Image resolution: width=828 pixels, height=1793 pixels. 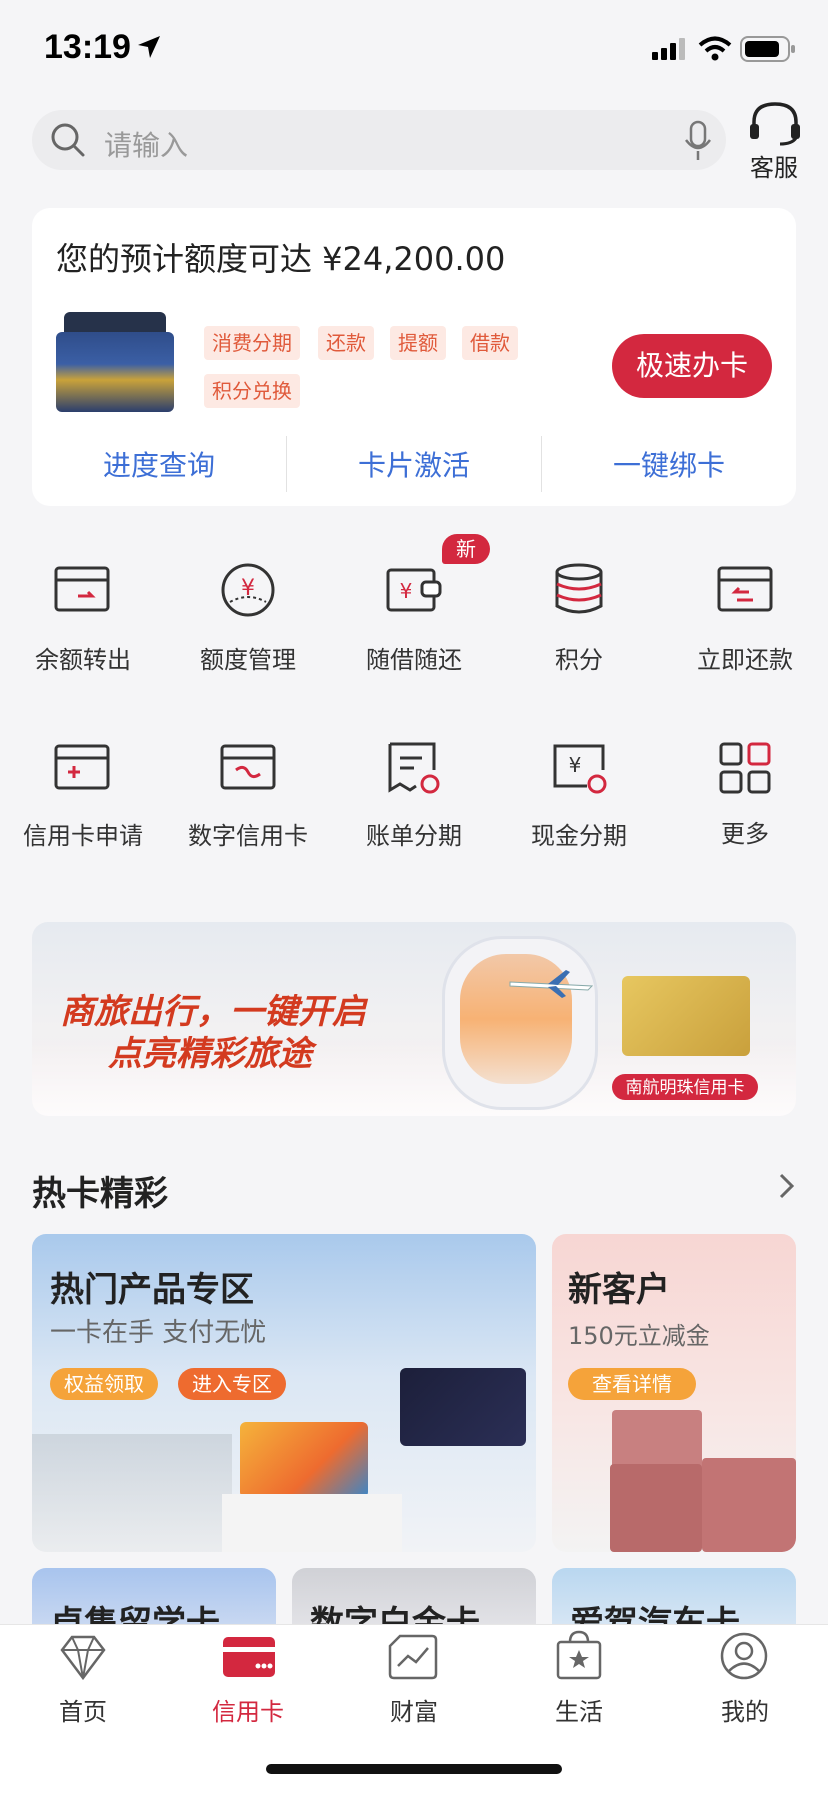 What do you see at coordinates (414, 768) in the screenshot?
I see `bill-installment-icon` at bounding box center [414, 768].